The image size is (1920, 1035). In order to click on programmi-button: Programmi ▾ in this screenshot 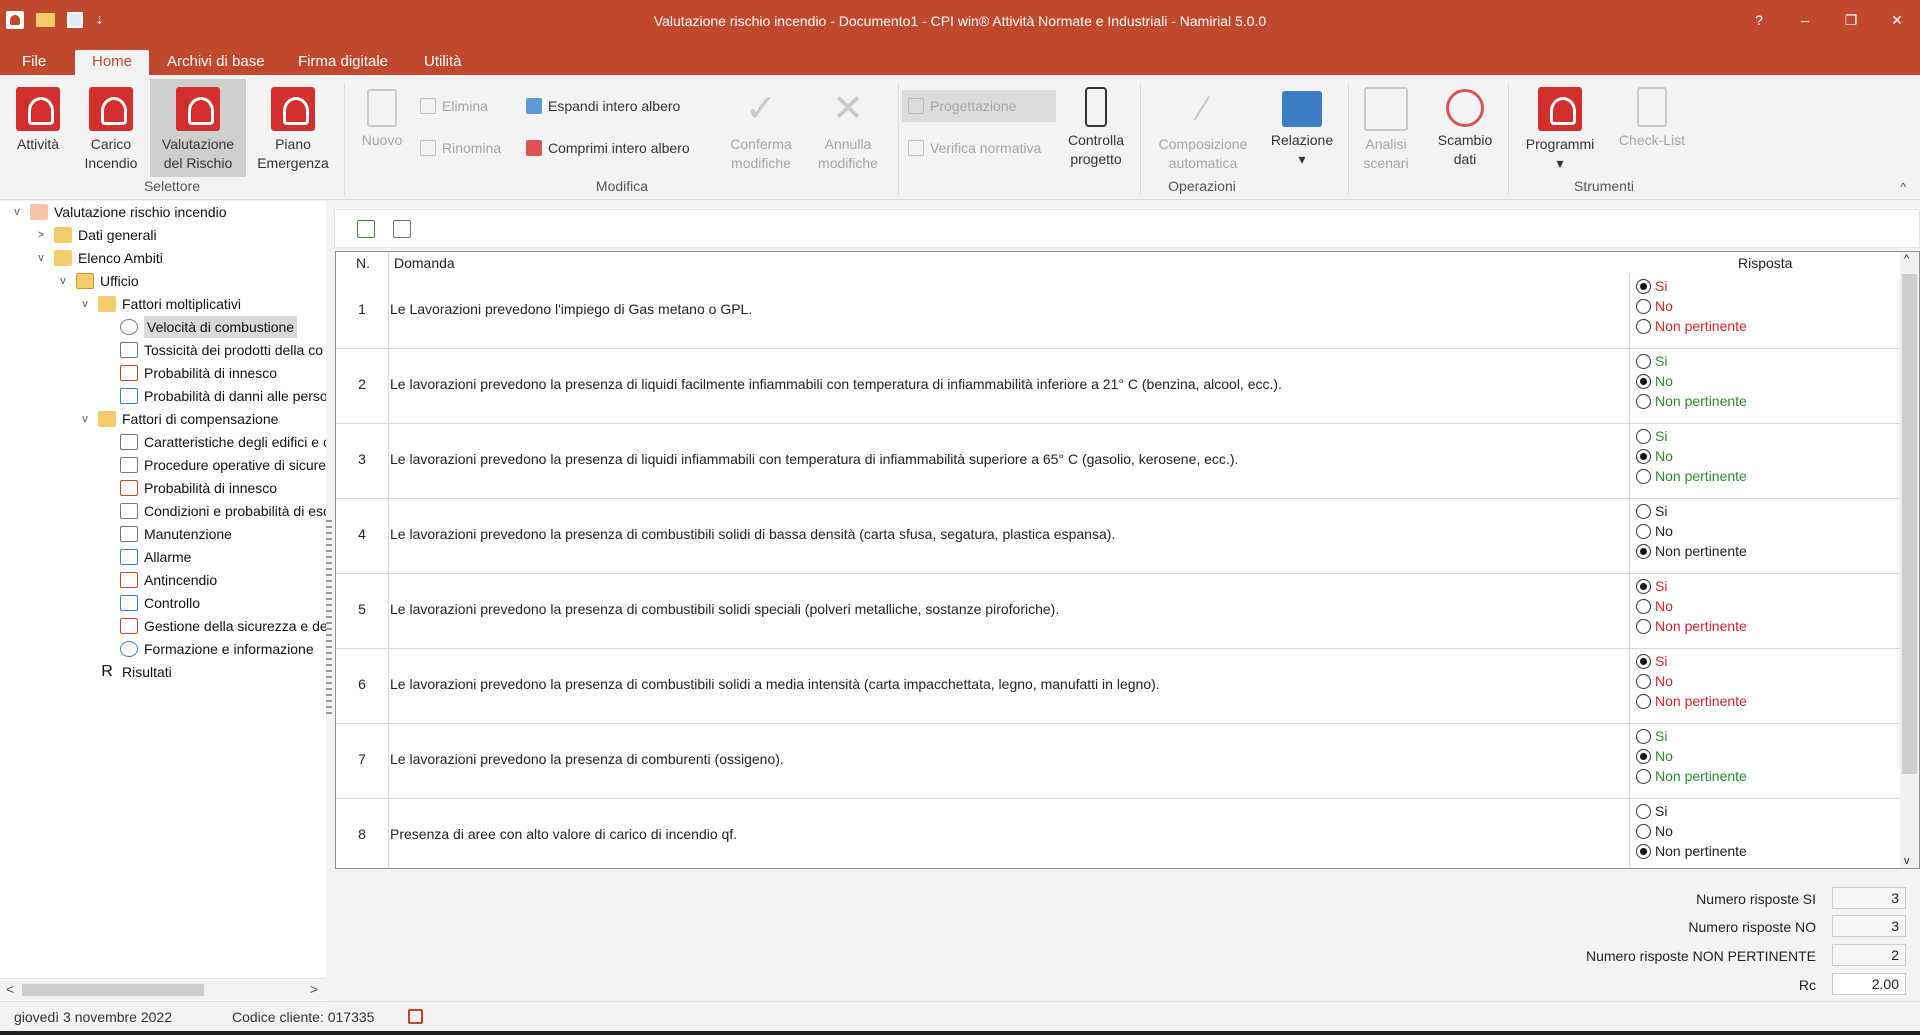, I will do `click(1560, 128)`.